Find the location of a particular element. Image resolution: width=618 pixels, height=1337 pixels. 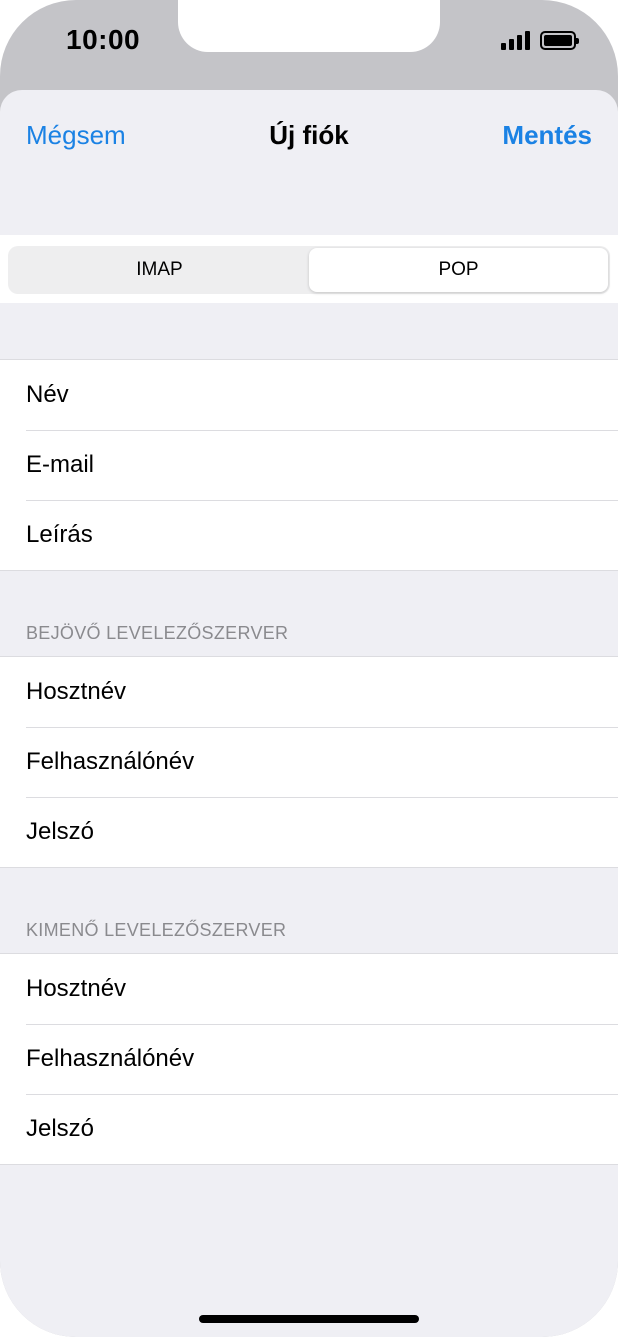

protocol-segmented-control: IMAP POP is located at coordinates (309, 270).